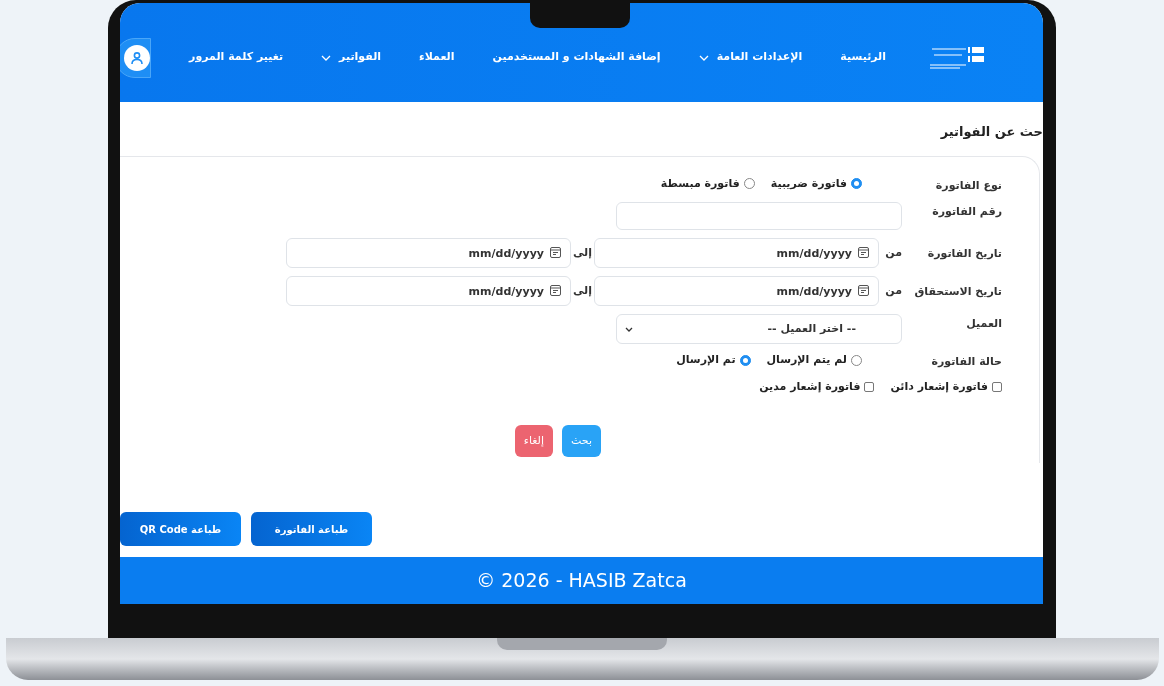 This screenshot has height=686, width=1164. I want to click on search-button: بحث, so click(581, 441).